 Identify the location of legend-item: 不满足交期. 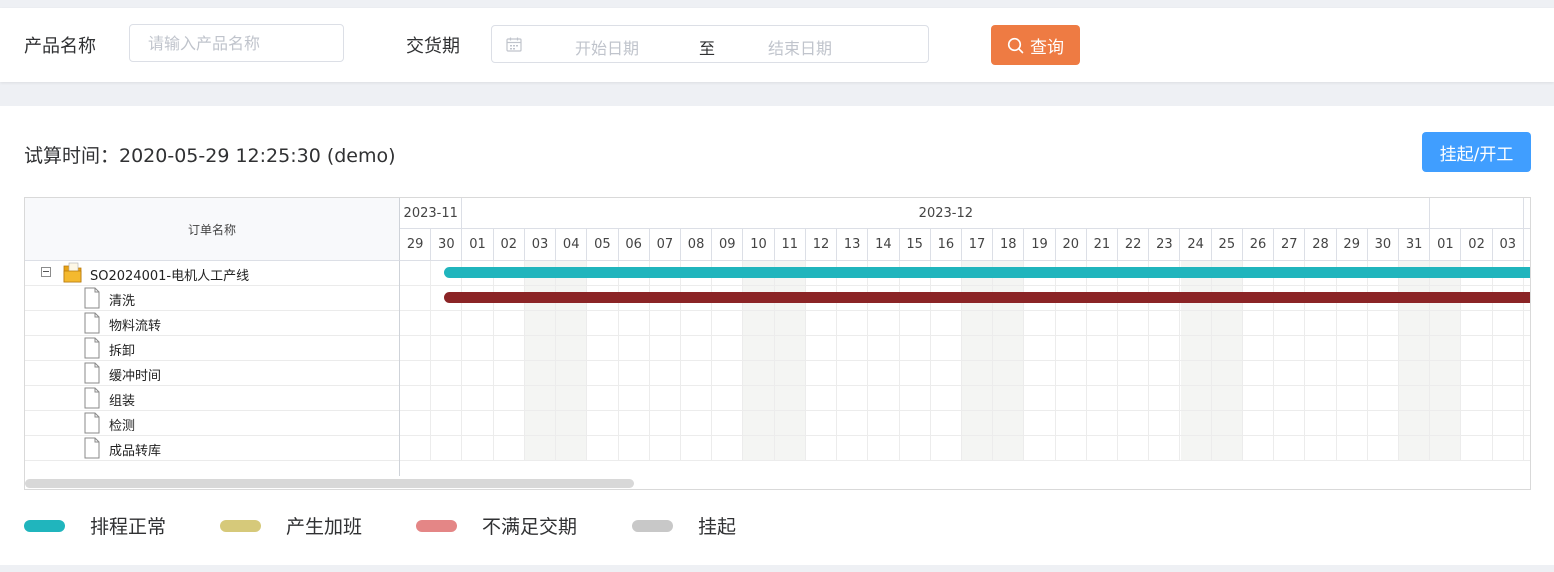
(496, 525).